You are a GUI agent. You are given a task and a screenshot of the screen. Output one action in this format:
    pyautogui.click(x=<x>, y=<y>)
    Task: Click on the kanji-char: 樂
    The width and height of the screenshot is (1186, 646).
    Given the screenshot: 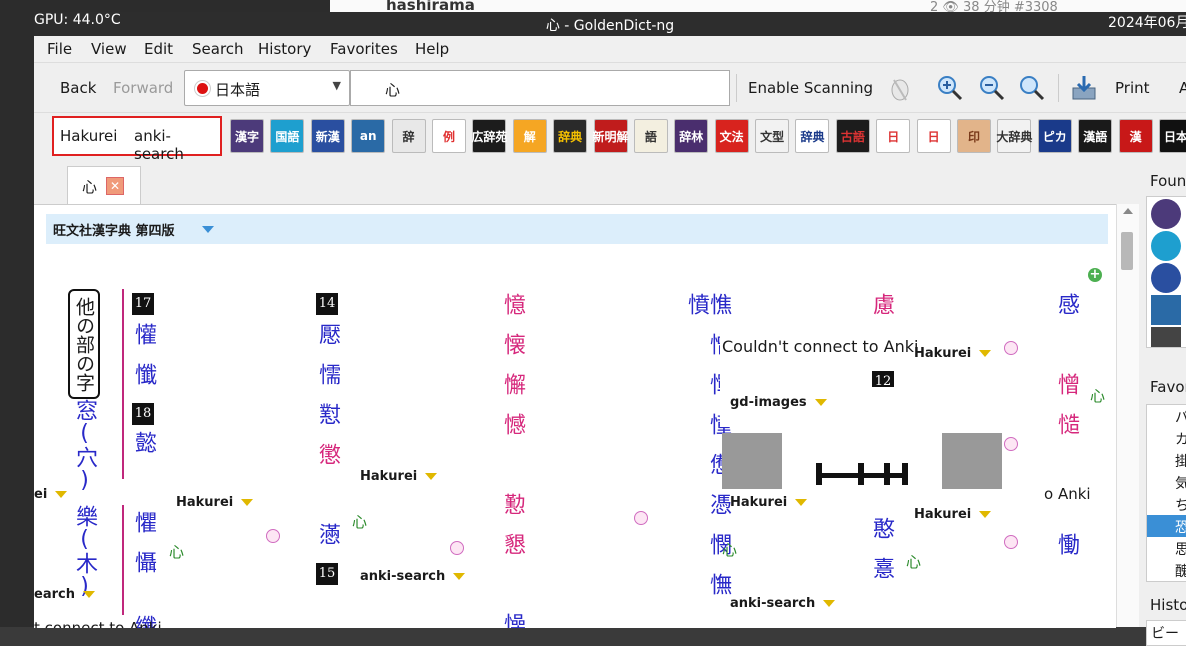 What is the action you would take?
    pyautogui.click(x=84, y=516)
    